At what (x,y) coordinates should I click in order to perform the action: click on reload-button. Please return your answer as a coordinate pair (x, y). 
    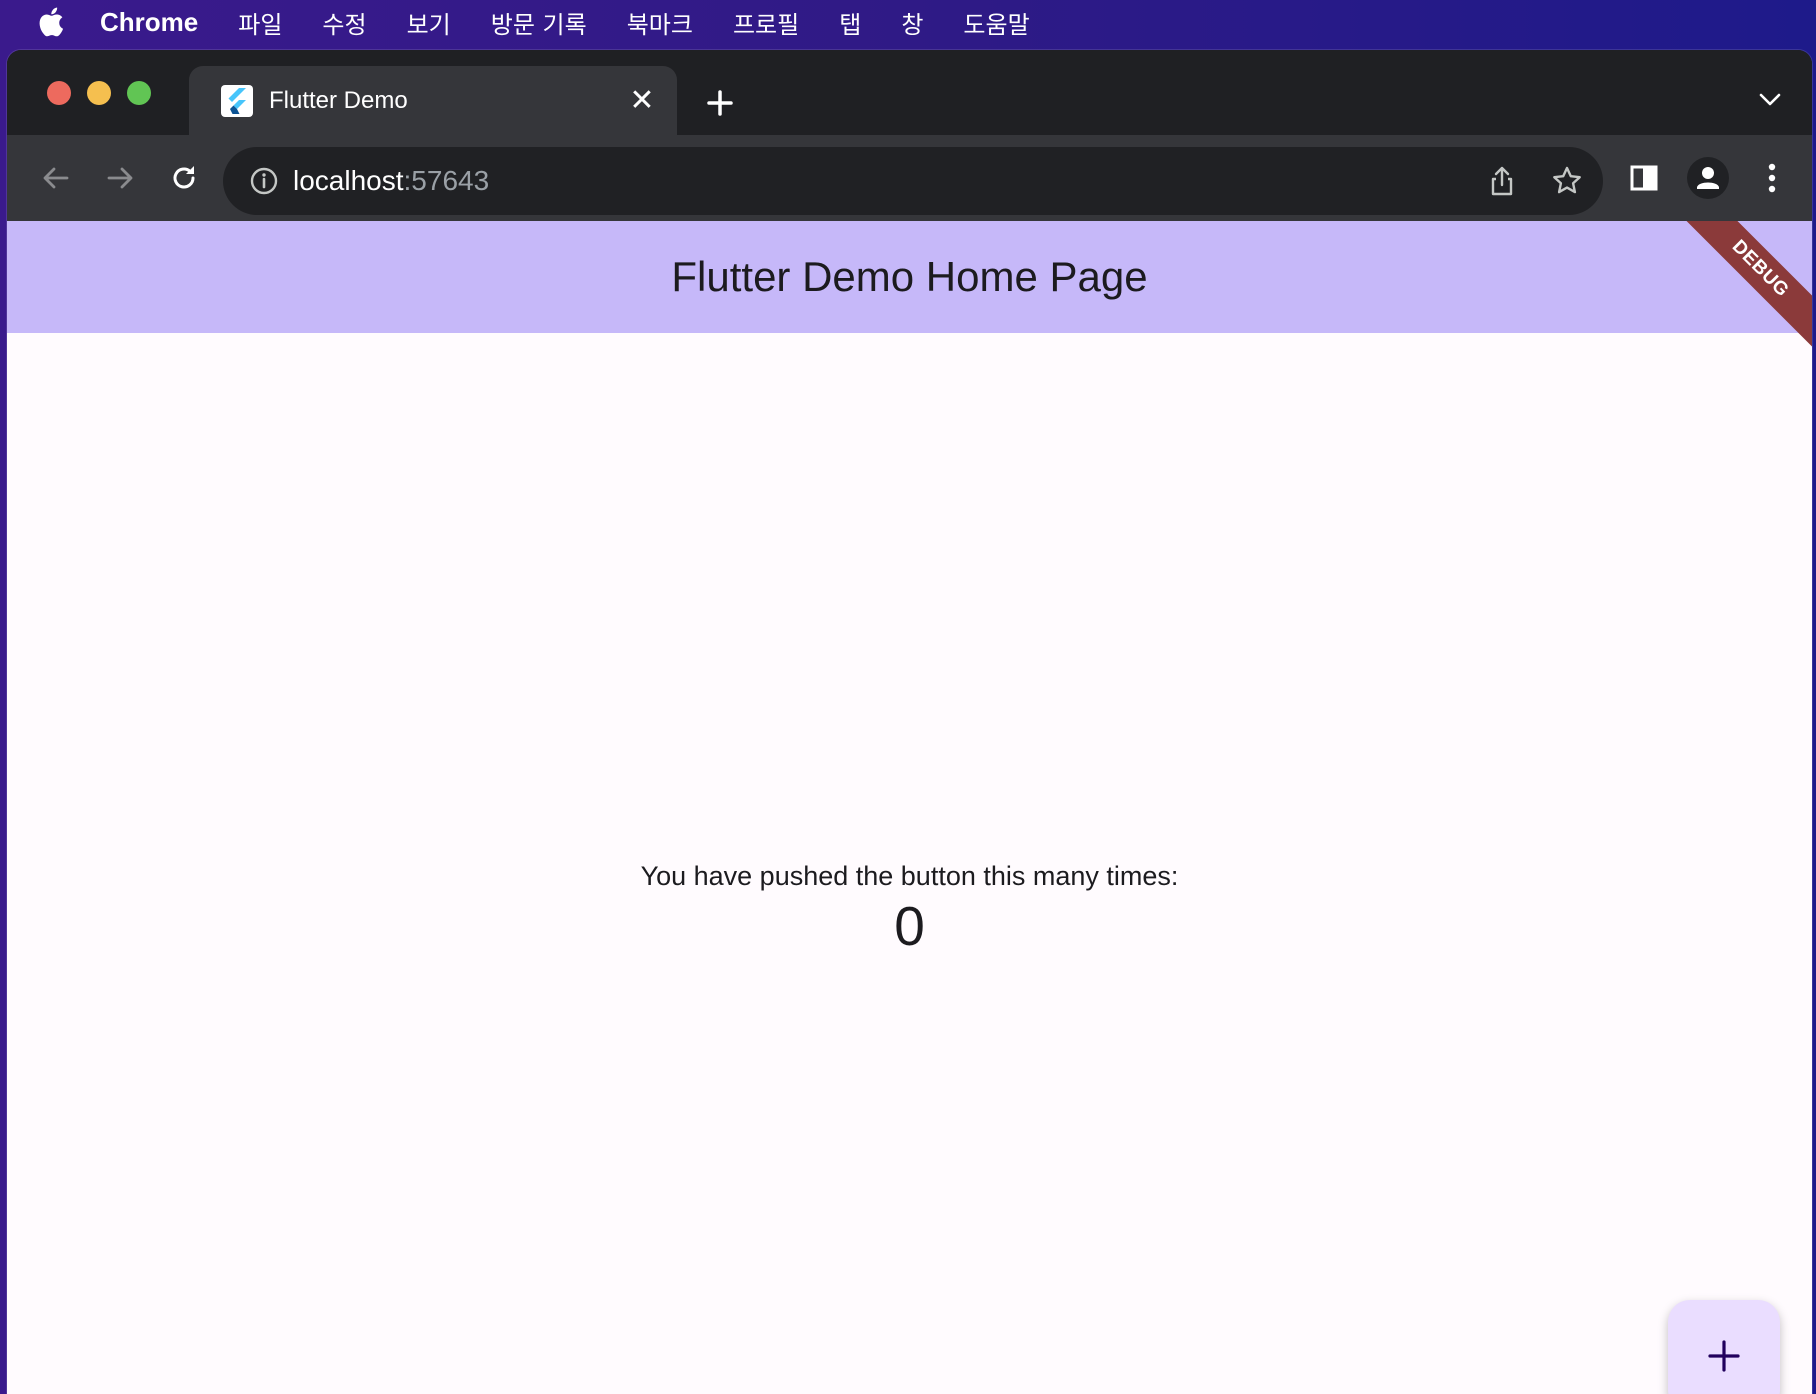
    Looking at the image, I should click on (184, 178).